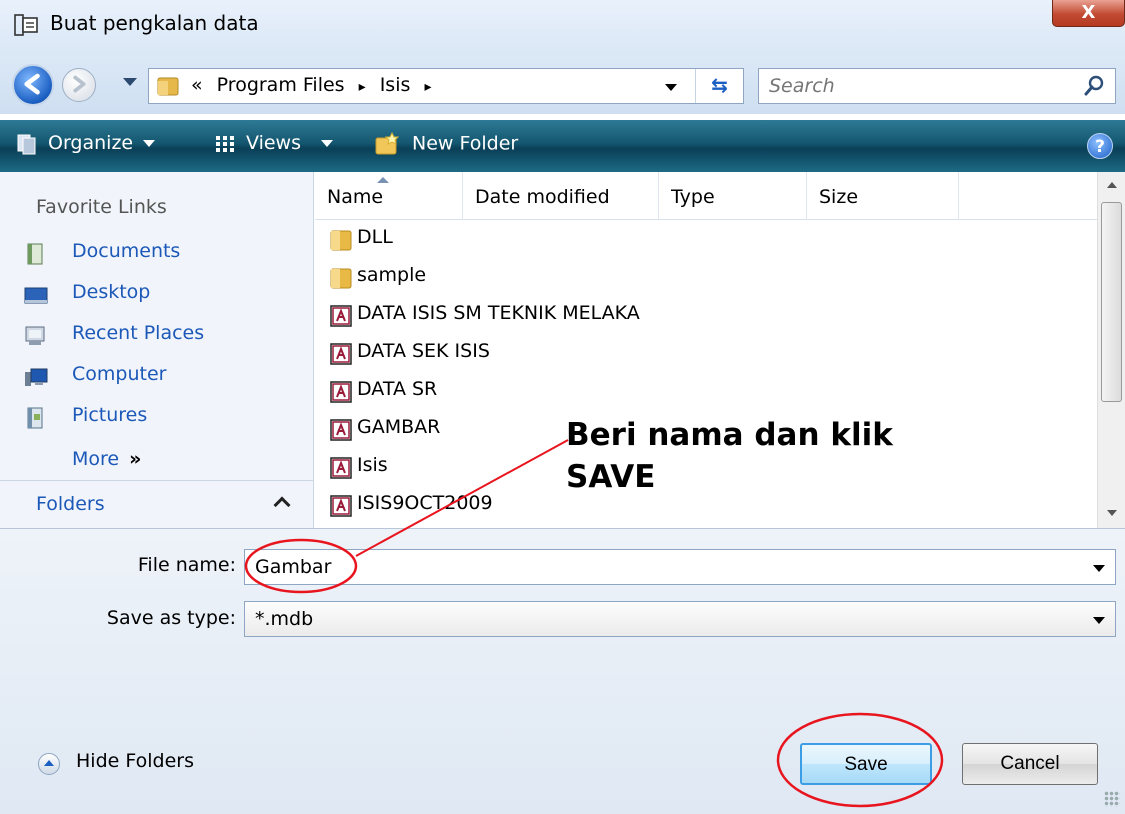  What do you see at coordinates (119, 374) in the screenshot?
I see `nav-item-label: Computer` at bounding box center [119, 374].